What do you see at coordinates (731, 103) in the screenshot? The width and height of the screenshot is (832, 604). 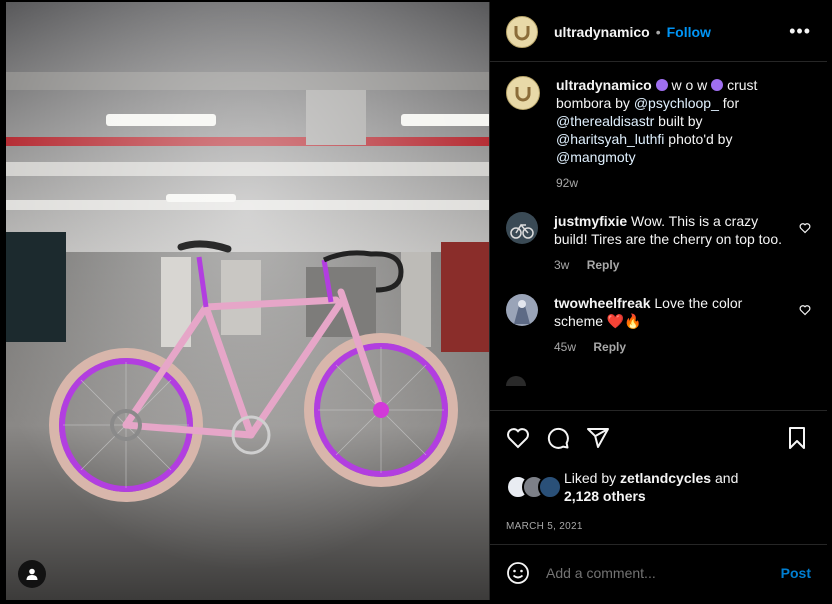 I see `caption-text: for` at bounding box center [731, 103].